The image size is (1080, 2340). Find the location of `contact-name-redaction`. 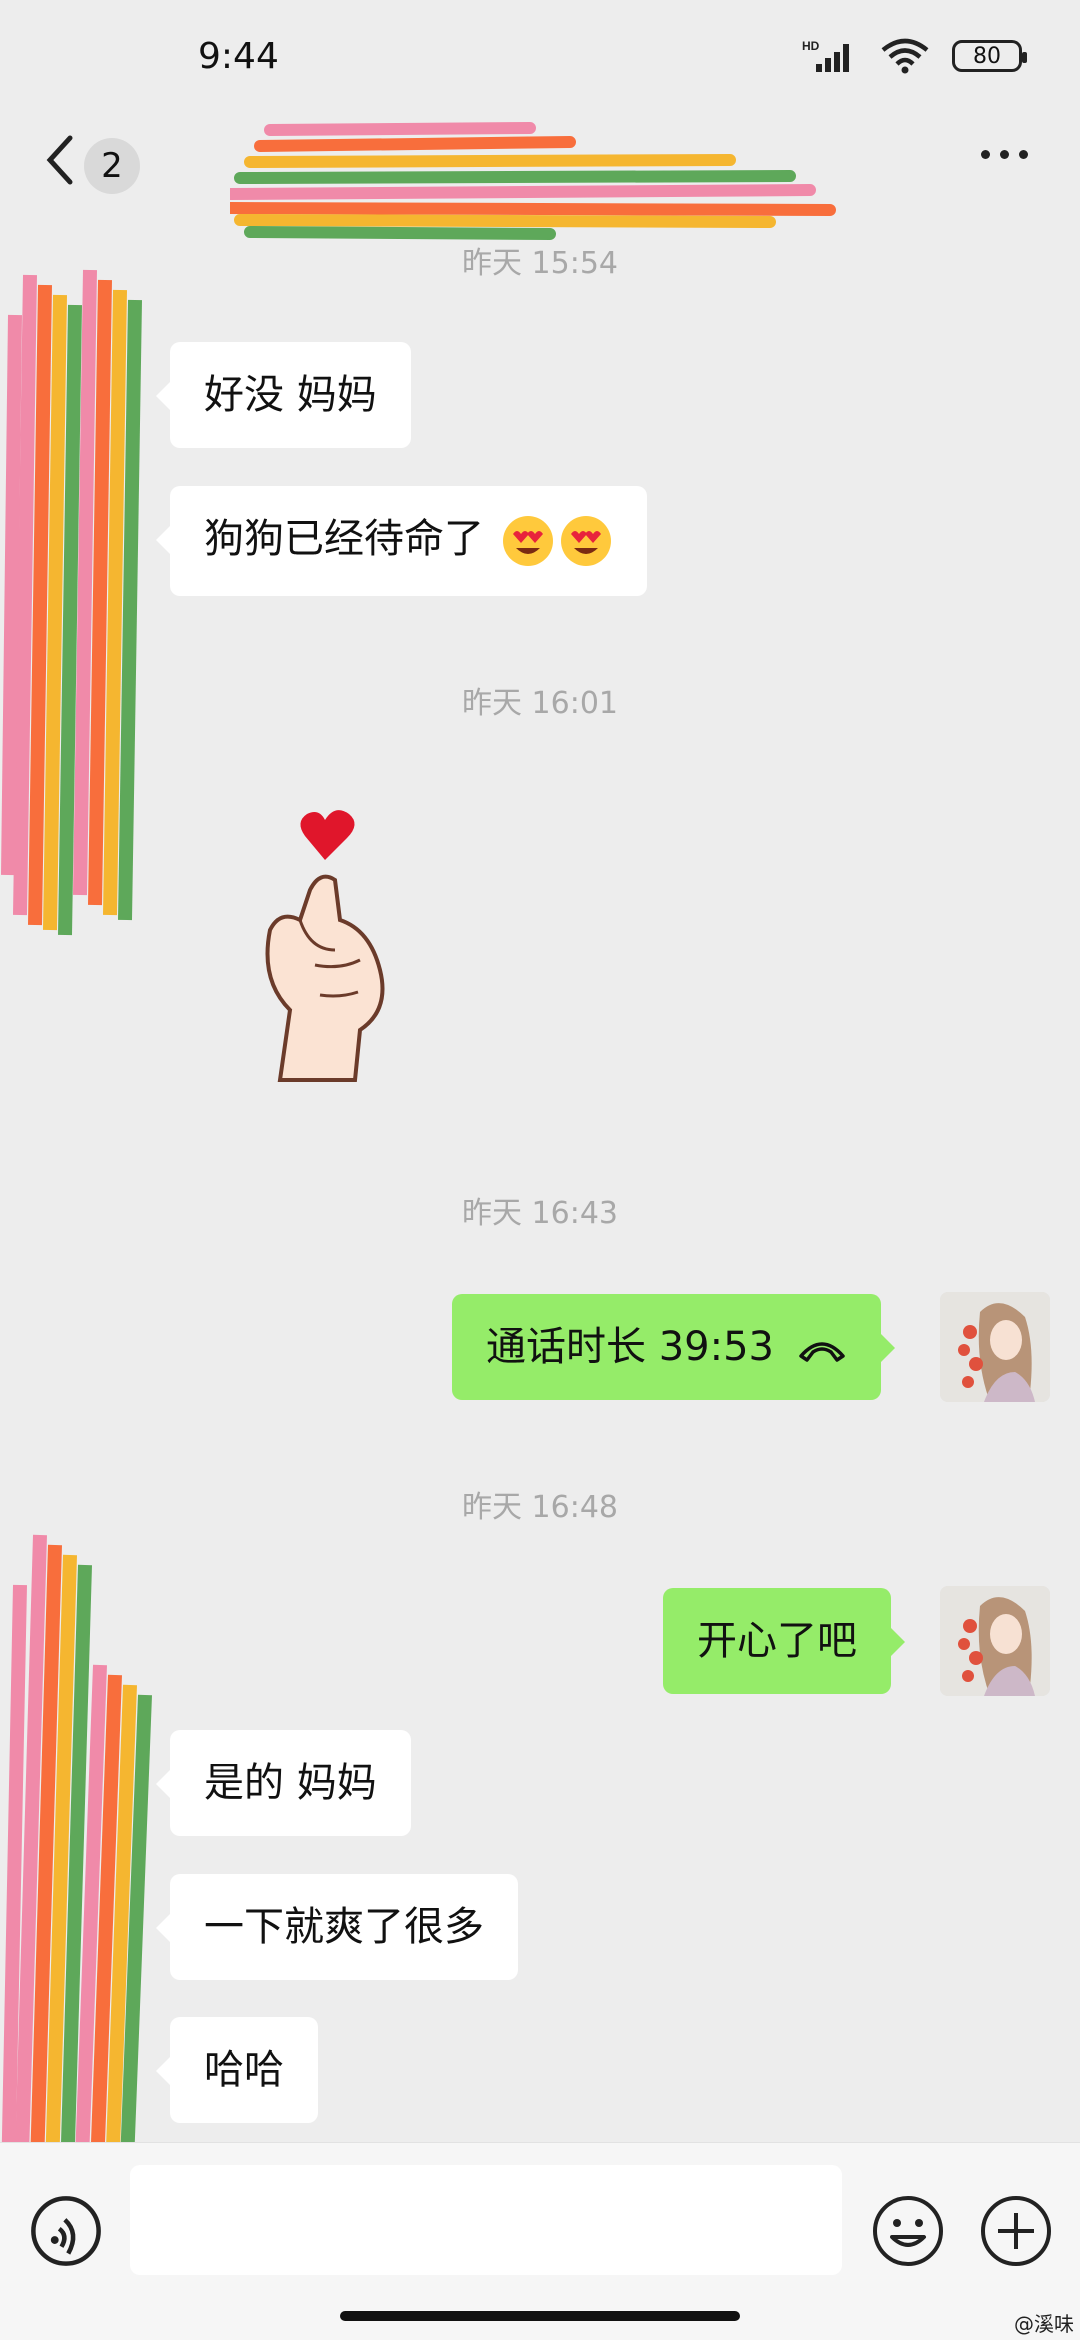

contact-name-redaction is located at coordinates (533, 181).